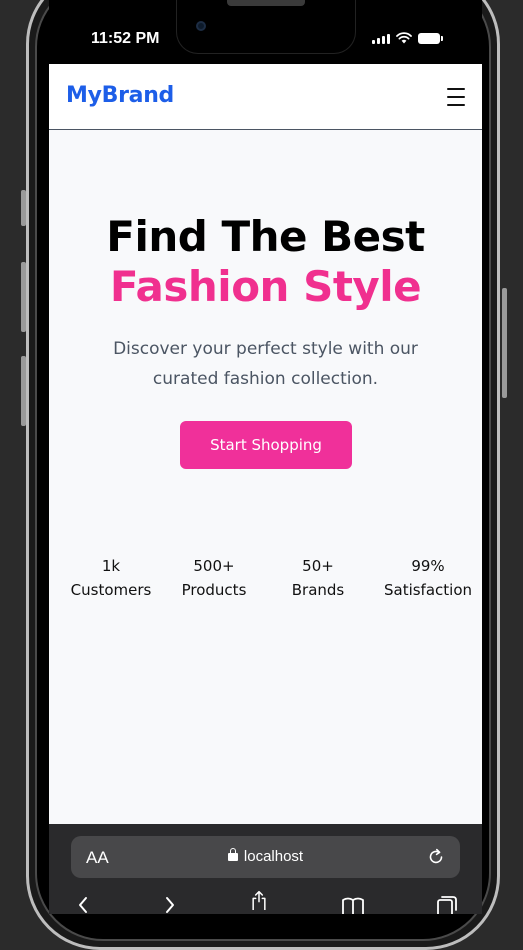 Image resolution: width=523 pixels, height=950 pixels. Describe the element at coordinates (273, 856) in the screenshot. I see `url-text: localhost` at that location.